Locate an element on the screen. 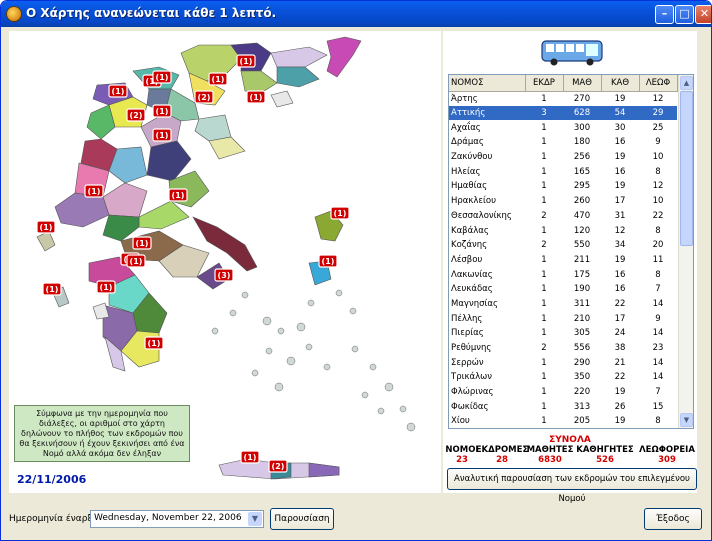  table-row: Αττικής 3 628 54 29 is located at coordinates (563, 113).